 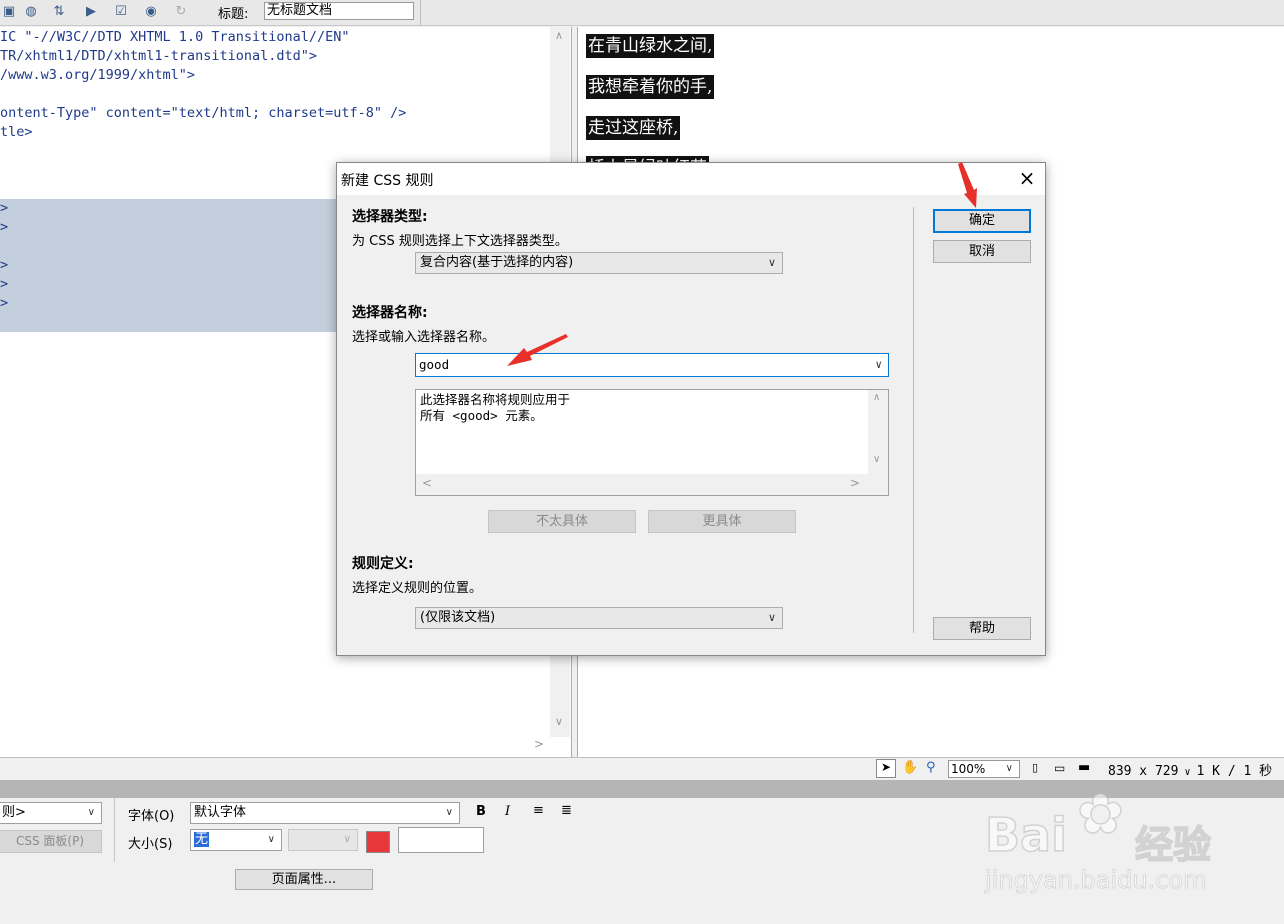 I want to click on watermark-brand: Bai, so click(x=1025, y=835).